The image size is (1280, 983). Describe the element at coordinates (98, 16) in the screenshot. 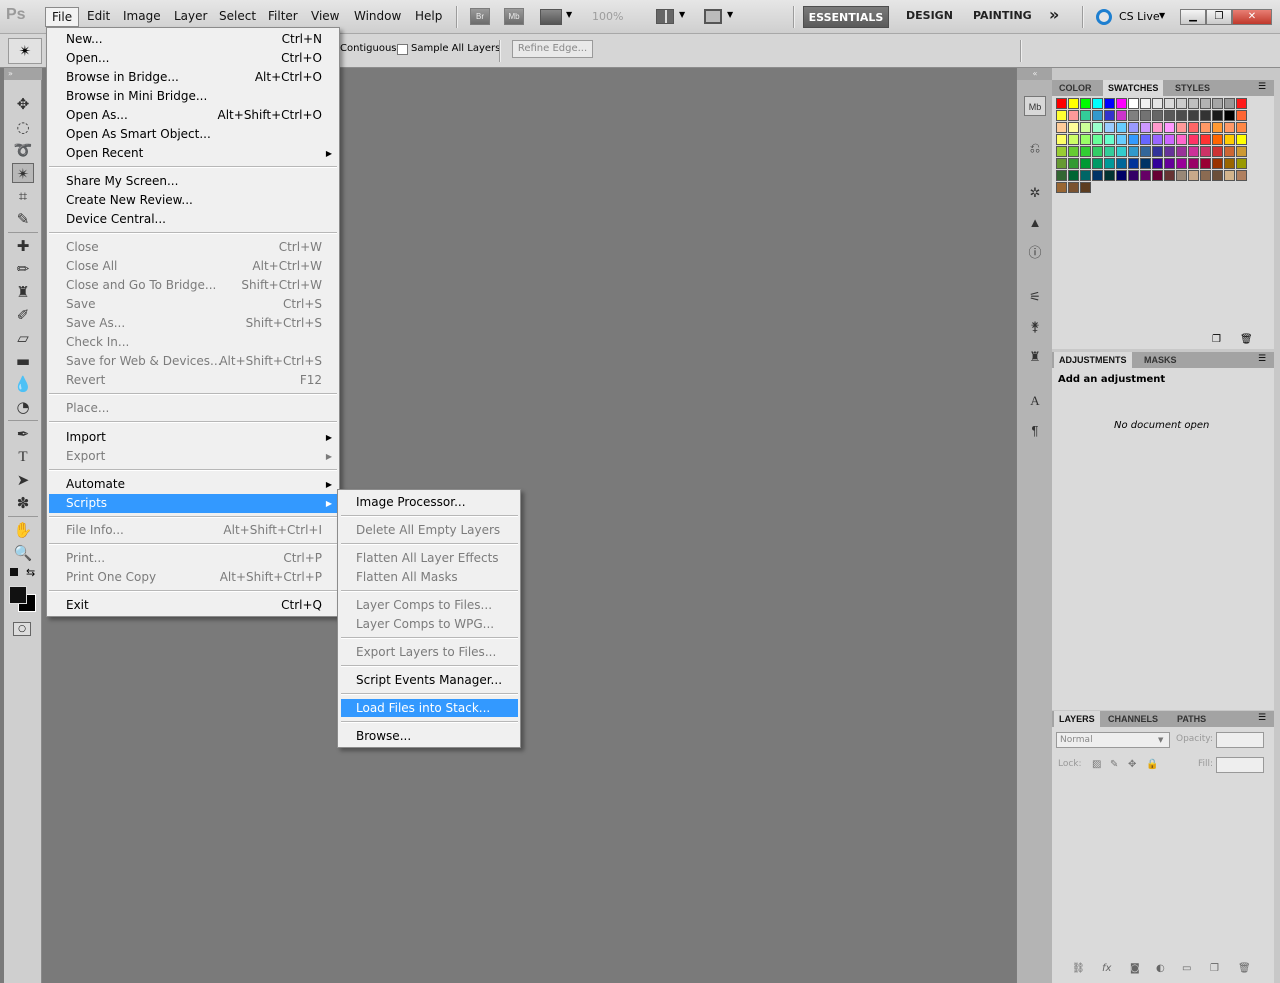

I see `menu-edit: Edit` at that location.